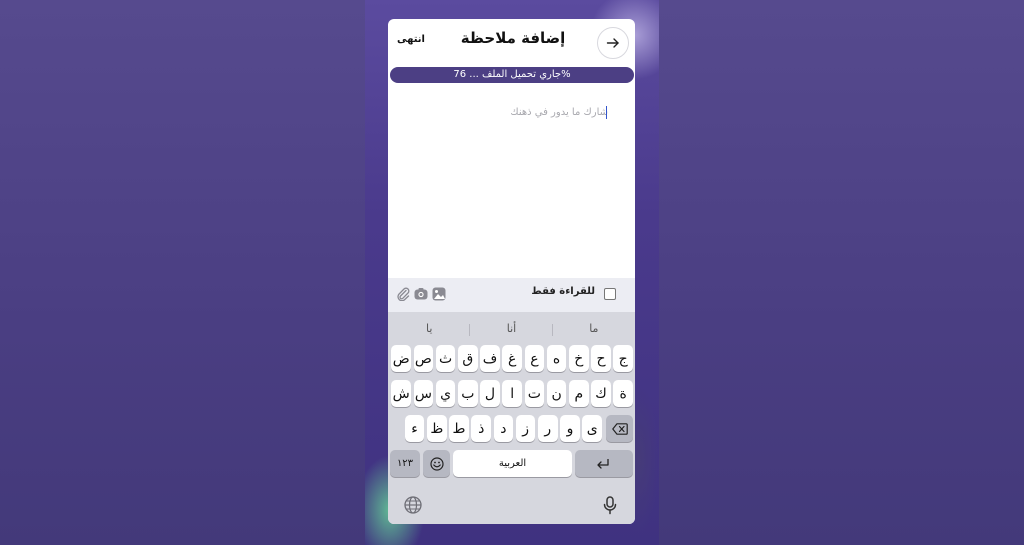 The height and width of the screenshot is (545, 1024). I want to click on key-3: خ, so click(579, 358).